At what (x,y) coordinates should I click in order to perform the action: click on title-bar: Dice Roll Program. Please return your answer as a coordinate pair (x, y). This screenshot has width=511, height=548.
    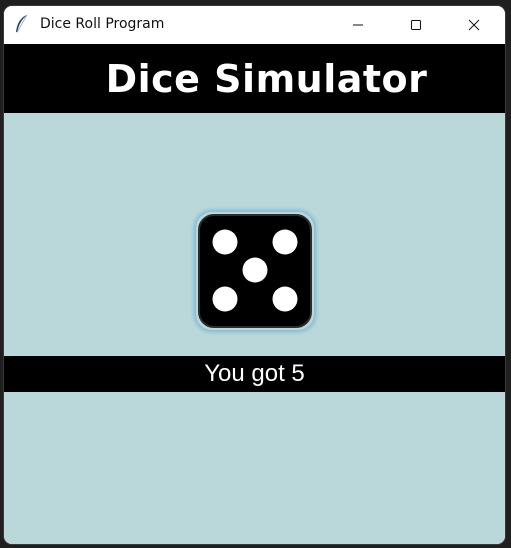
    Looking at the image, I should click on (254, 25).